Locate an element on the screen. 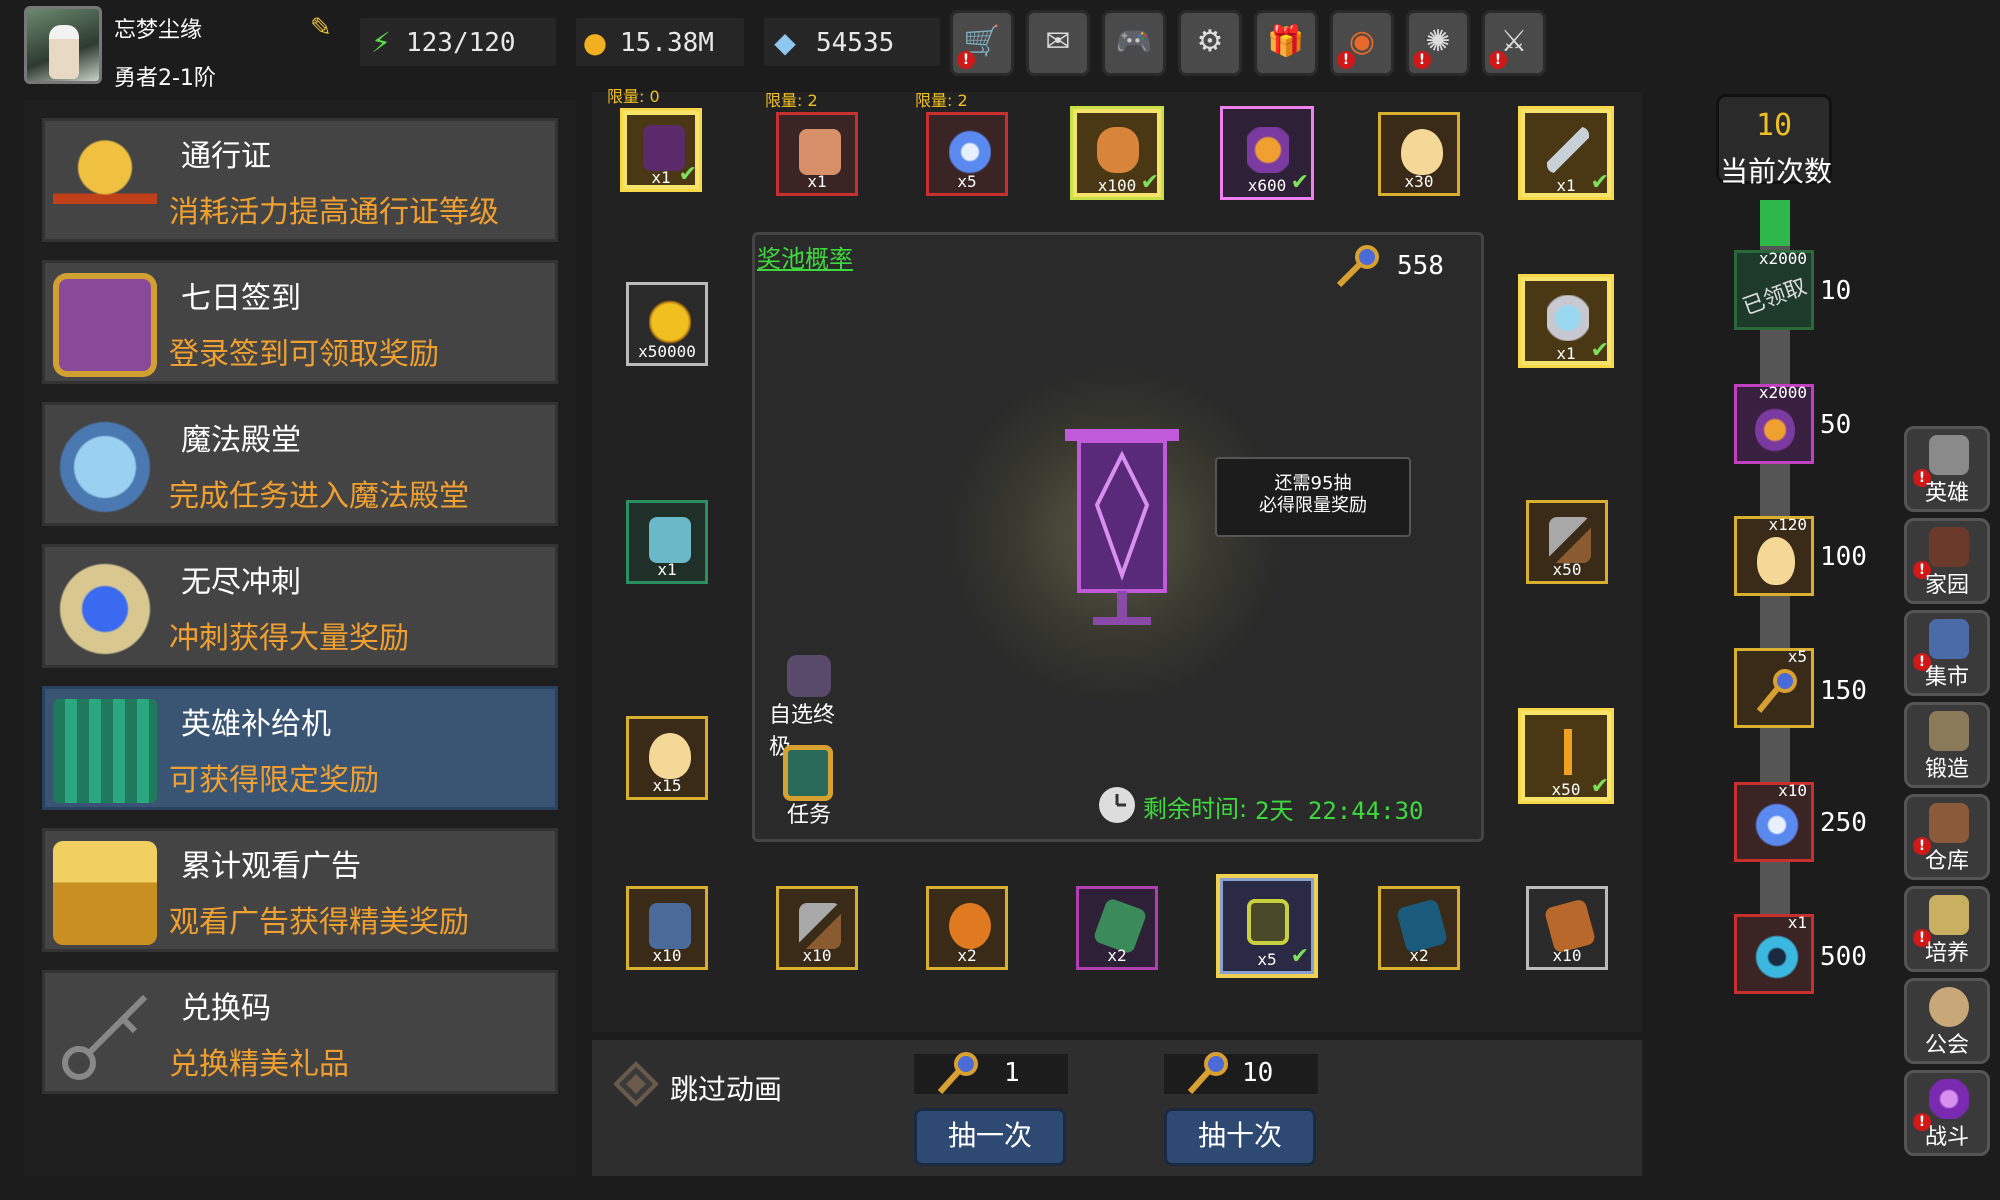 The image size is (2000, 1200). nav-home: ! 家园 is located at coordinates (1947, 561).